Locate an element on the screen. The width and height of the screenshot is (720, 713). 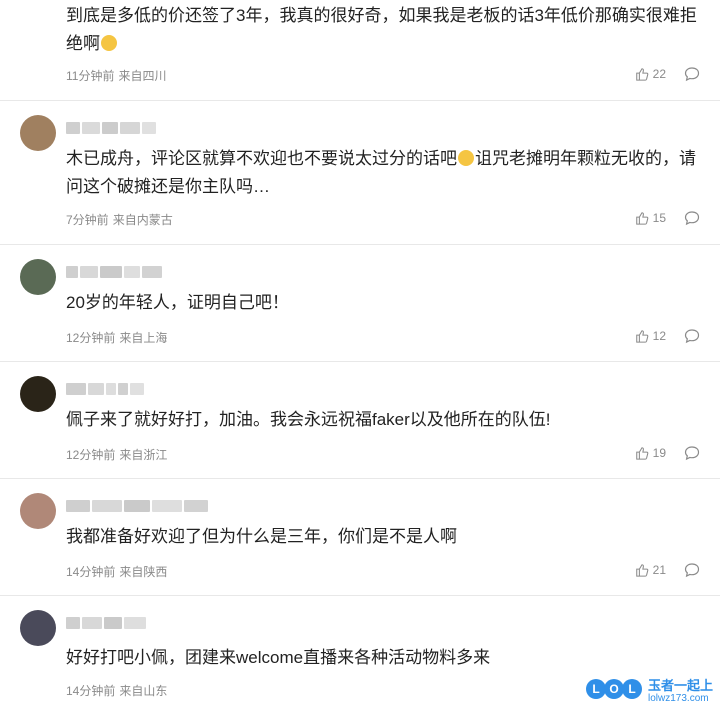
like-button: 12 is located at coordinates (650, 336).